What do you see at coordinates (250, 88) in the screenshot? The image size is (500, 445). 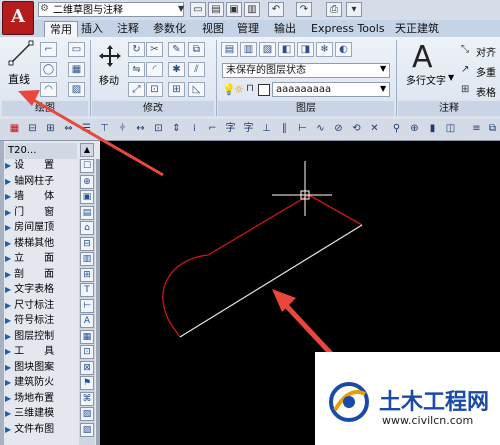 I see `lock-icon: ⊓` at bounding box center [250, 88].